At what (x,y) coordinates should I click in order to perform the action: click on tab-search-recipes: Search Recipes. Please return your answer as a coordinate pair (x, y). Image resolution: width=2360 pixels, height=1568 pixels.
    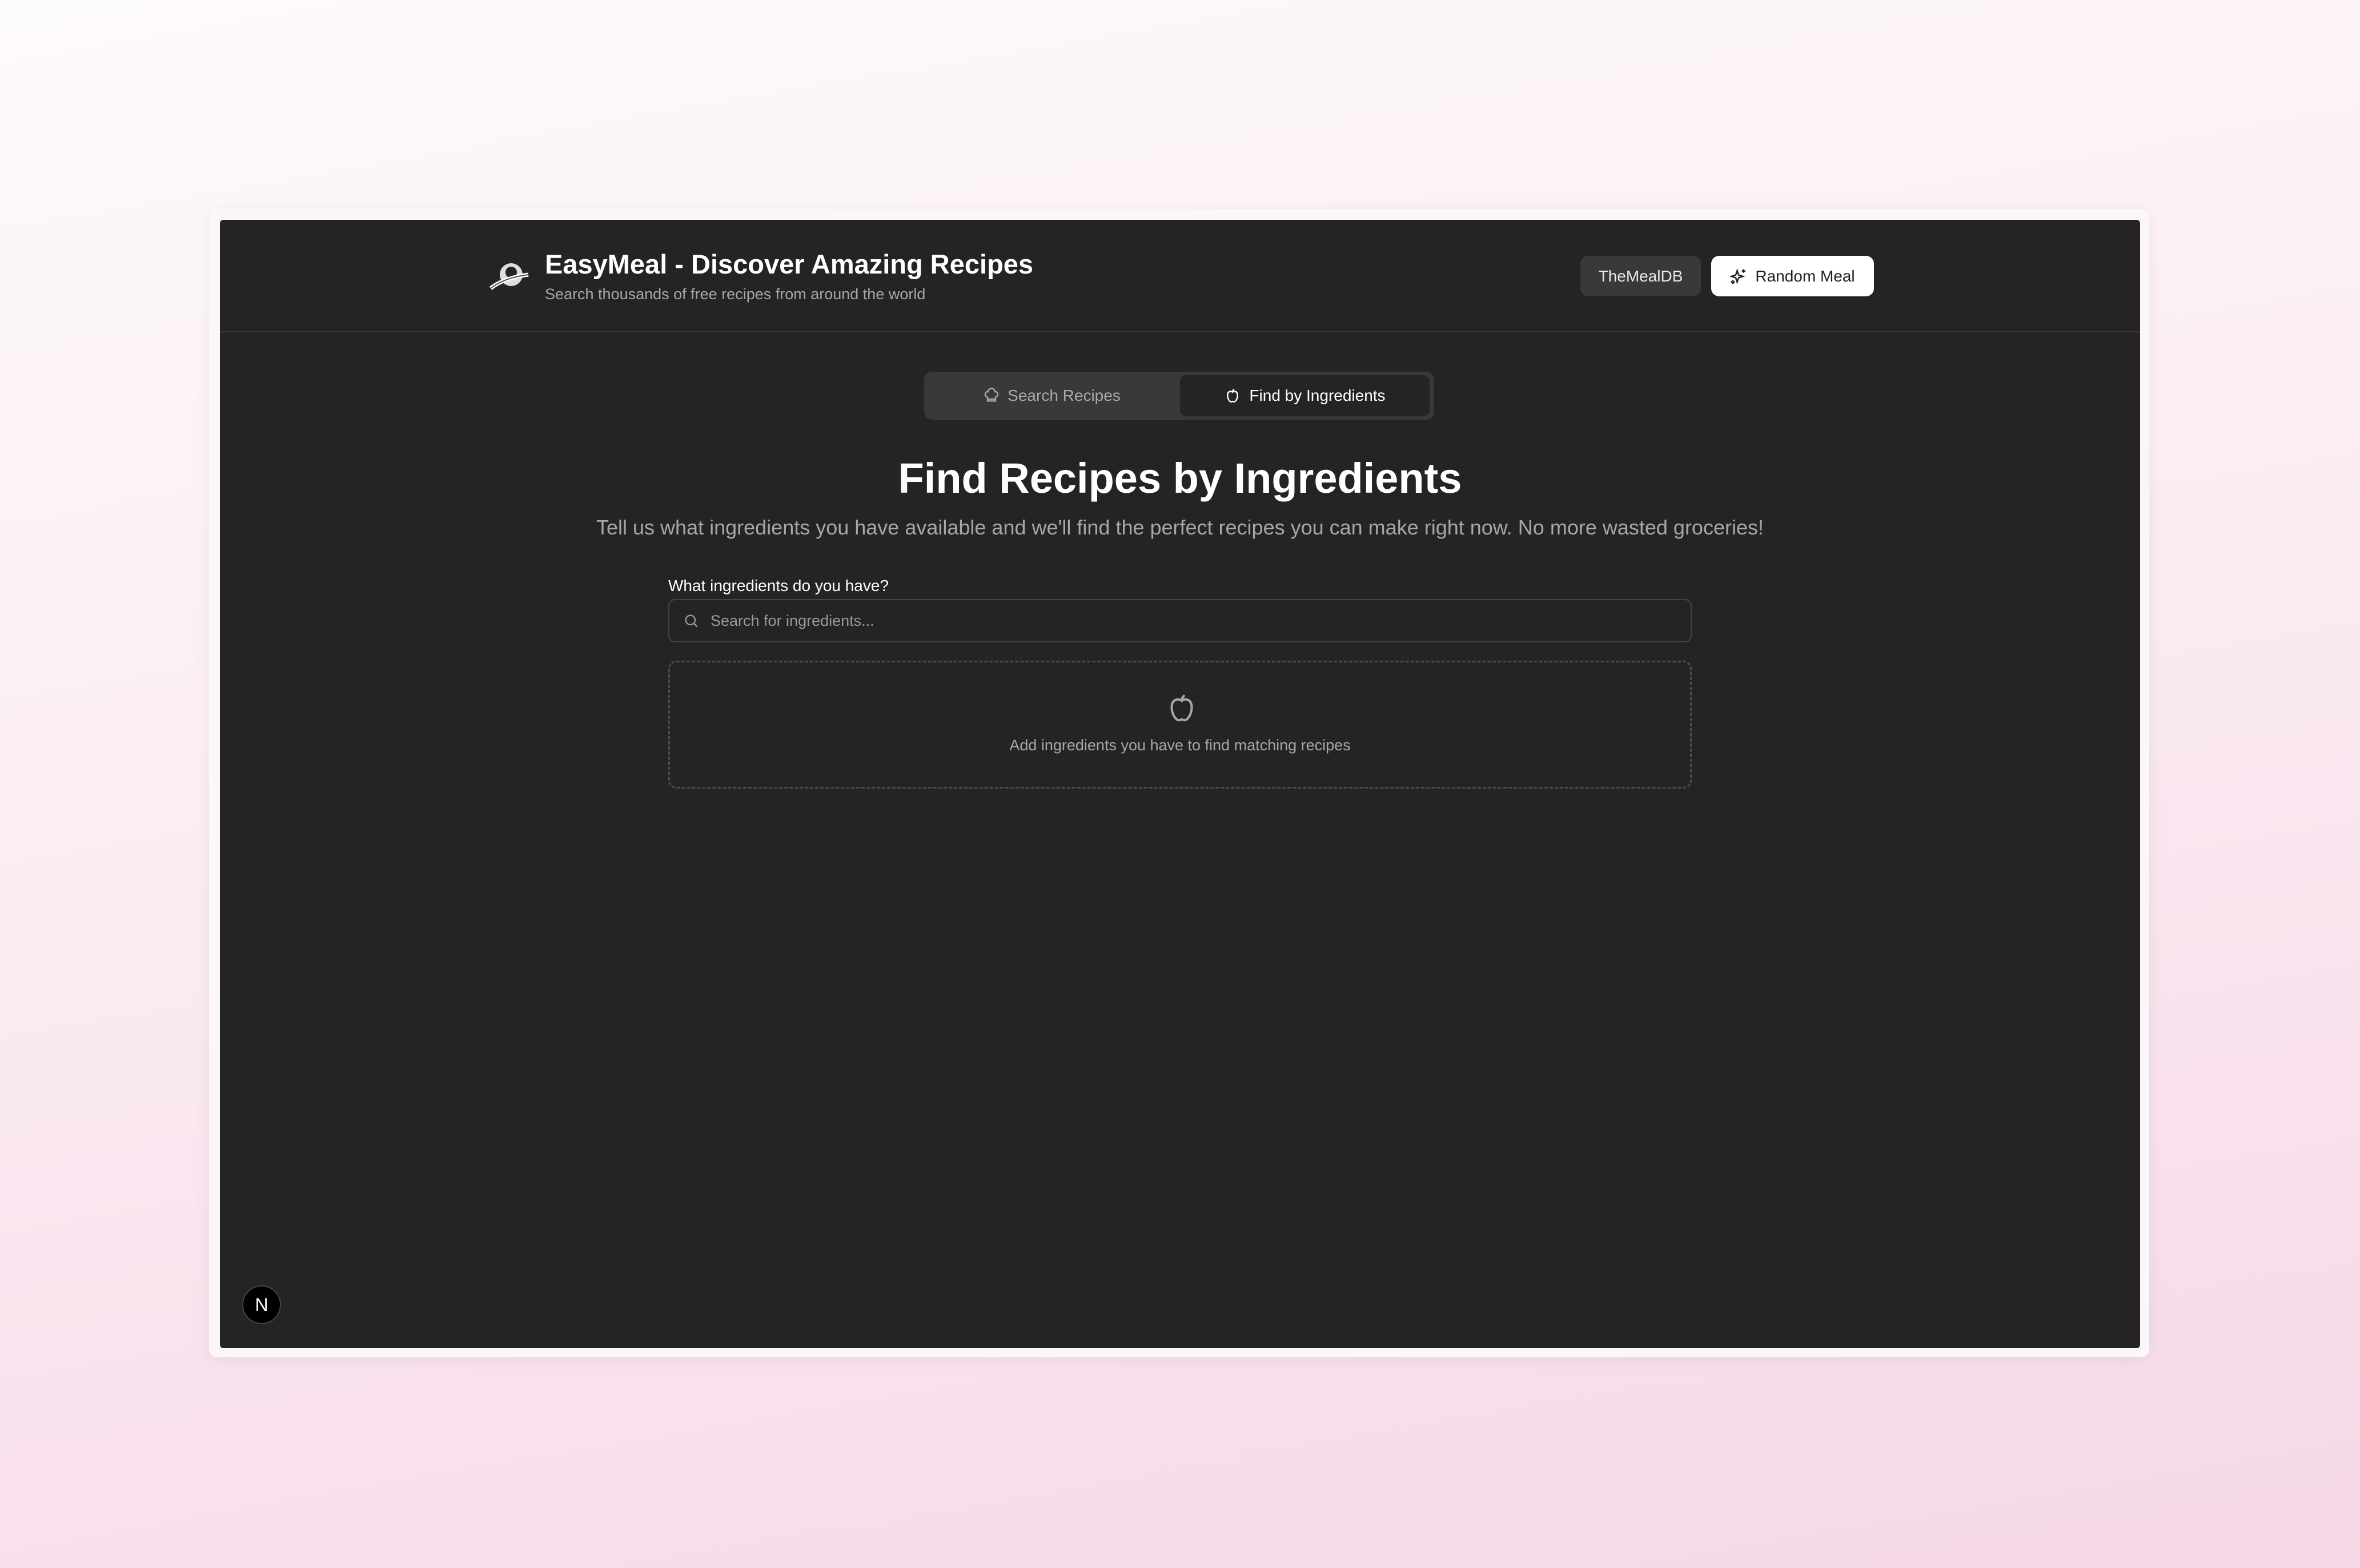
    Looking at the image, I should click on (1052, 395).